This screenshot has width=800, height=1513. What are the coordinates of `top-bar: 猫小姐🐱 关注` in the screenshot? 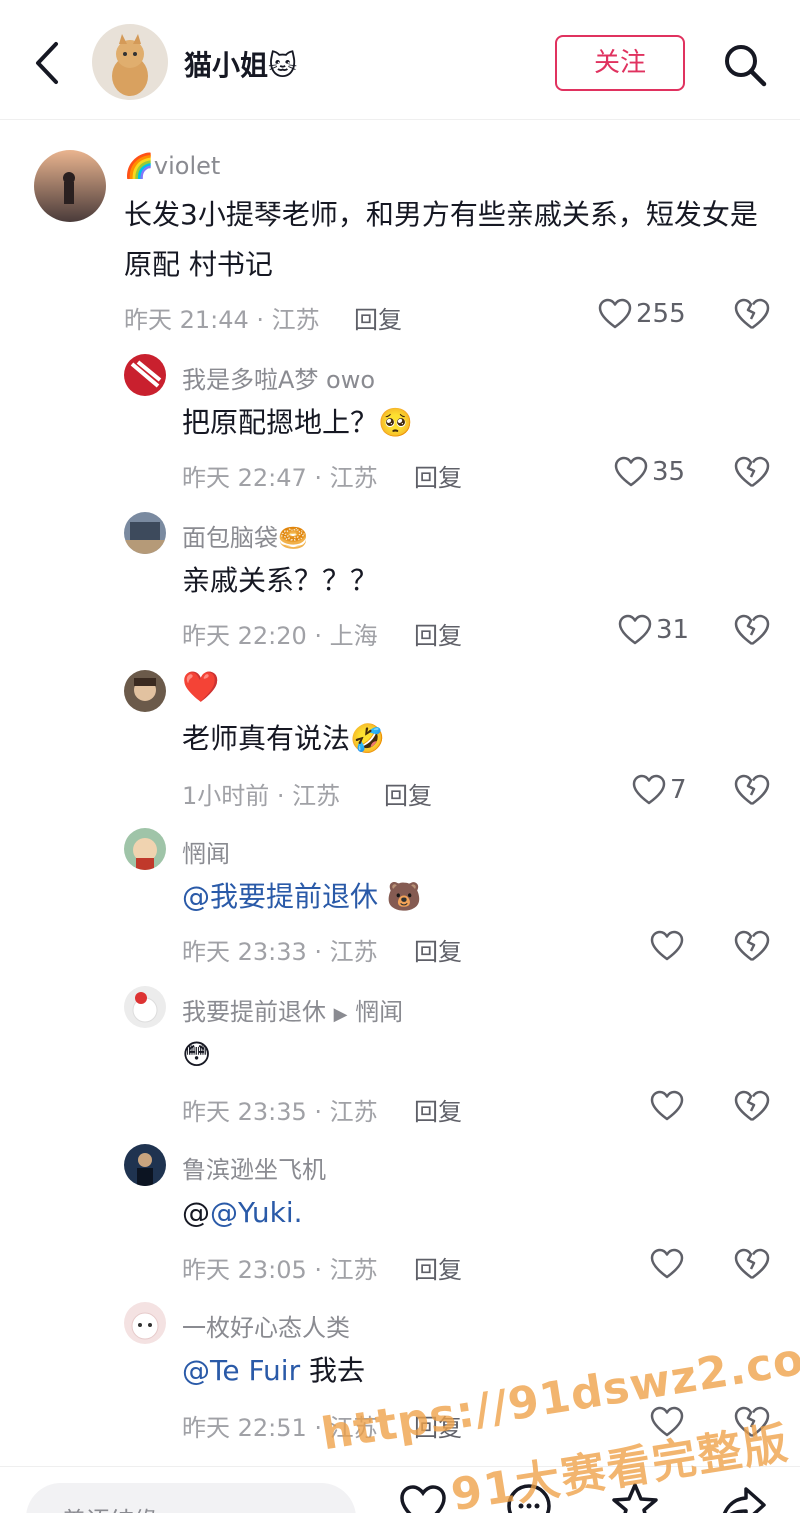 It's located at (400, 60).